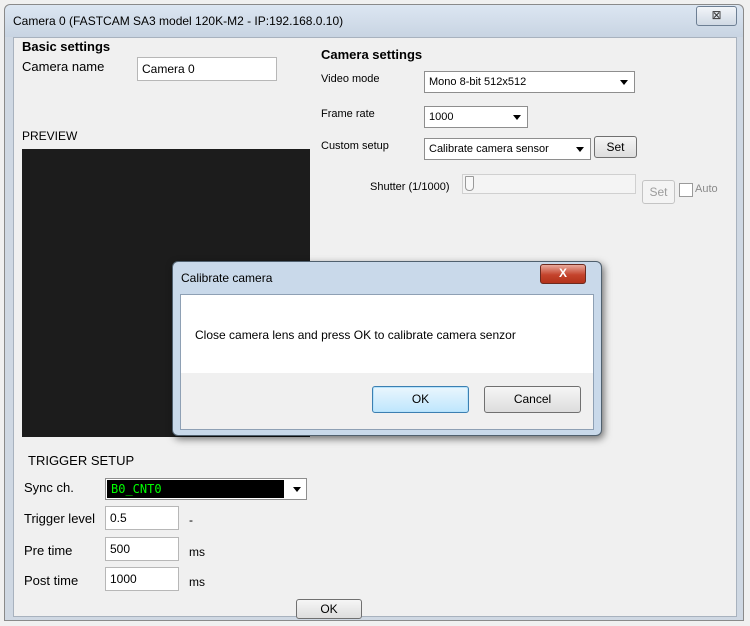  I want to click on dialog-ok-button: OK, so click(420, 399).